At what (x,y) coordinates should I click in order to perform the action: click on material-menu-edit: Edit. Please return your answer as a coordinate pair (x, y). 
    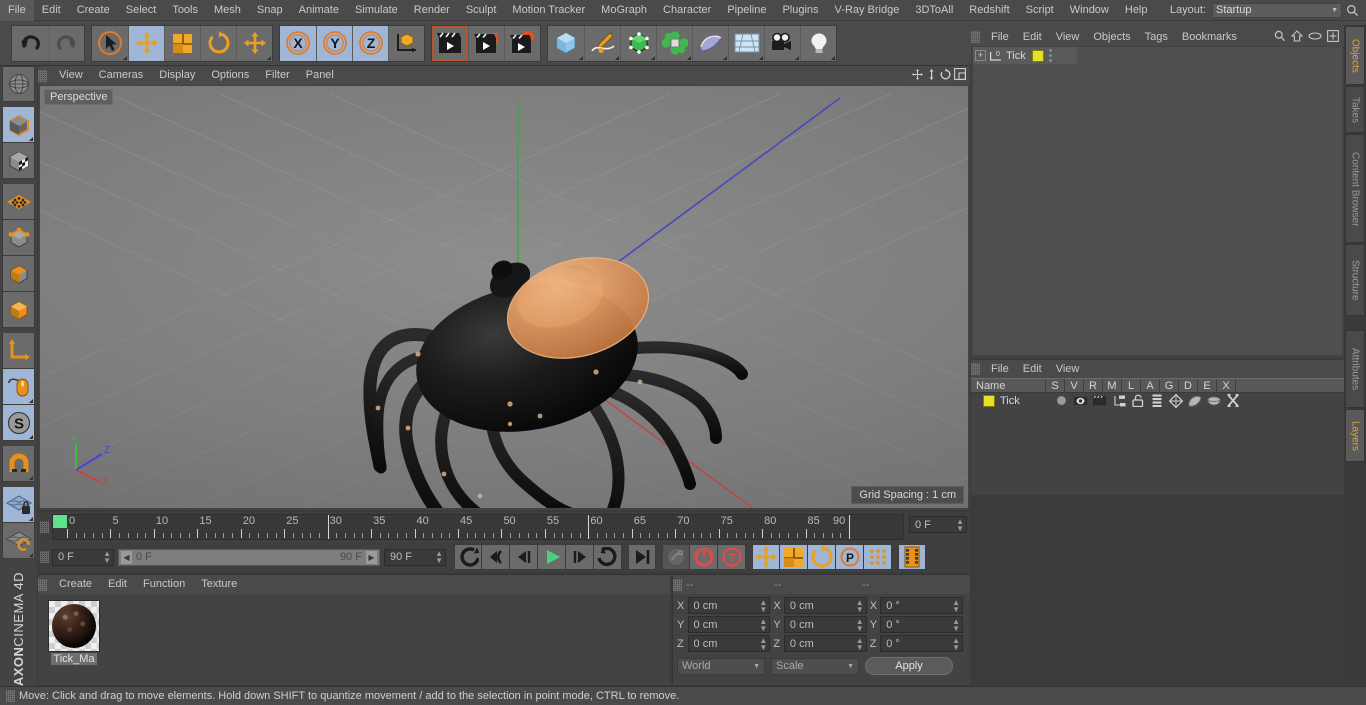
    Looking at the image, I should click on (117, 584).